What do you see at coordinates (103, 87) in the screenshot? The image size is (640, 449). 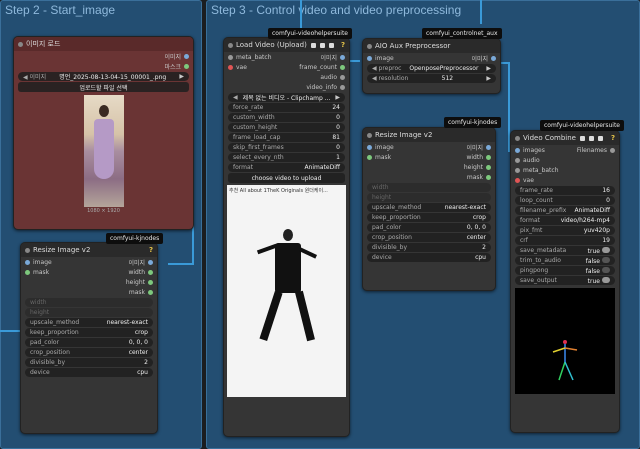 I see `upload-button: 업로드할 파일 선택` at bounding box center [103, 87].